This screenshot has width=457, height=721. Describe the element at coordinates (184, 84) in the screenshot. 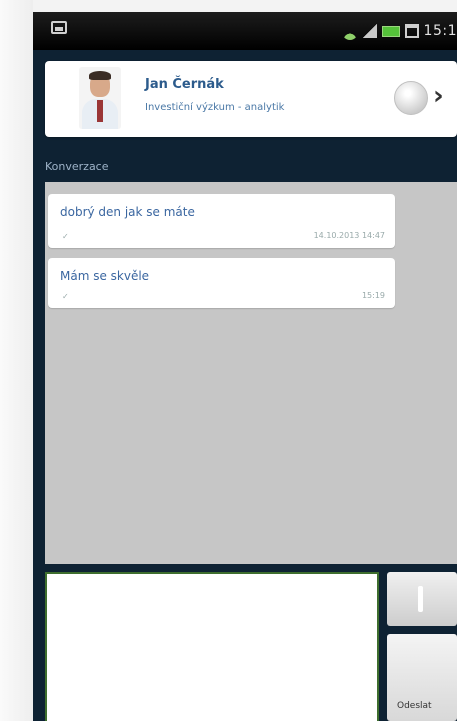

I see `contact-name: Jan Černák` at that location.